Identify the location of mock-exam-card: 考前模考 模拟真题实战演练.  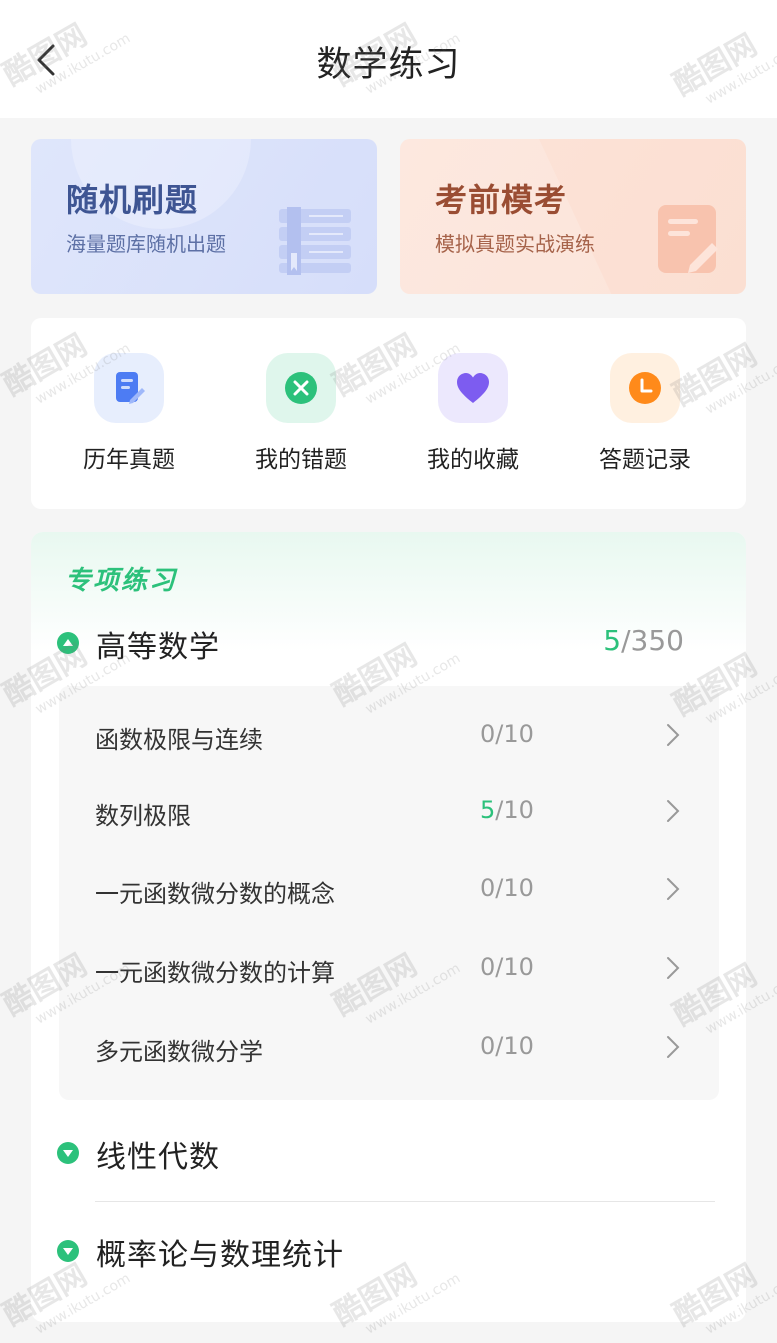
(573, 216).